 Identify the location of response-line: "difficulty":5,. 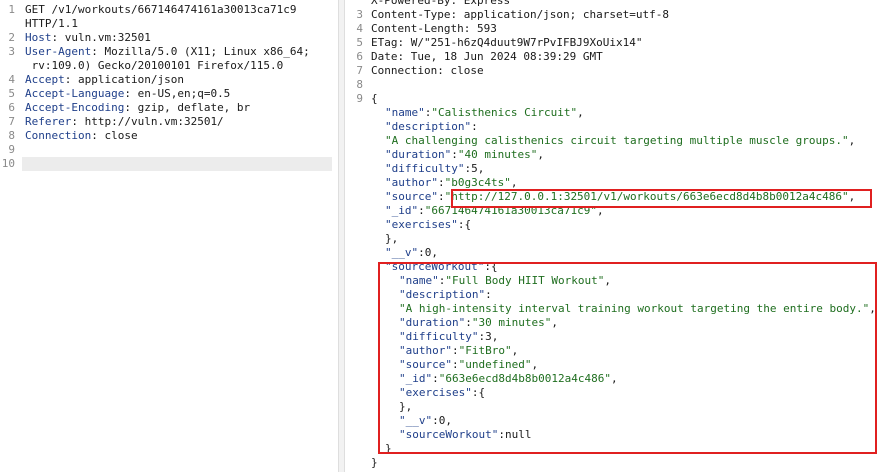
(434, 169).